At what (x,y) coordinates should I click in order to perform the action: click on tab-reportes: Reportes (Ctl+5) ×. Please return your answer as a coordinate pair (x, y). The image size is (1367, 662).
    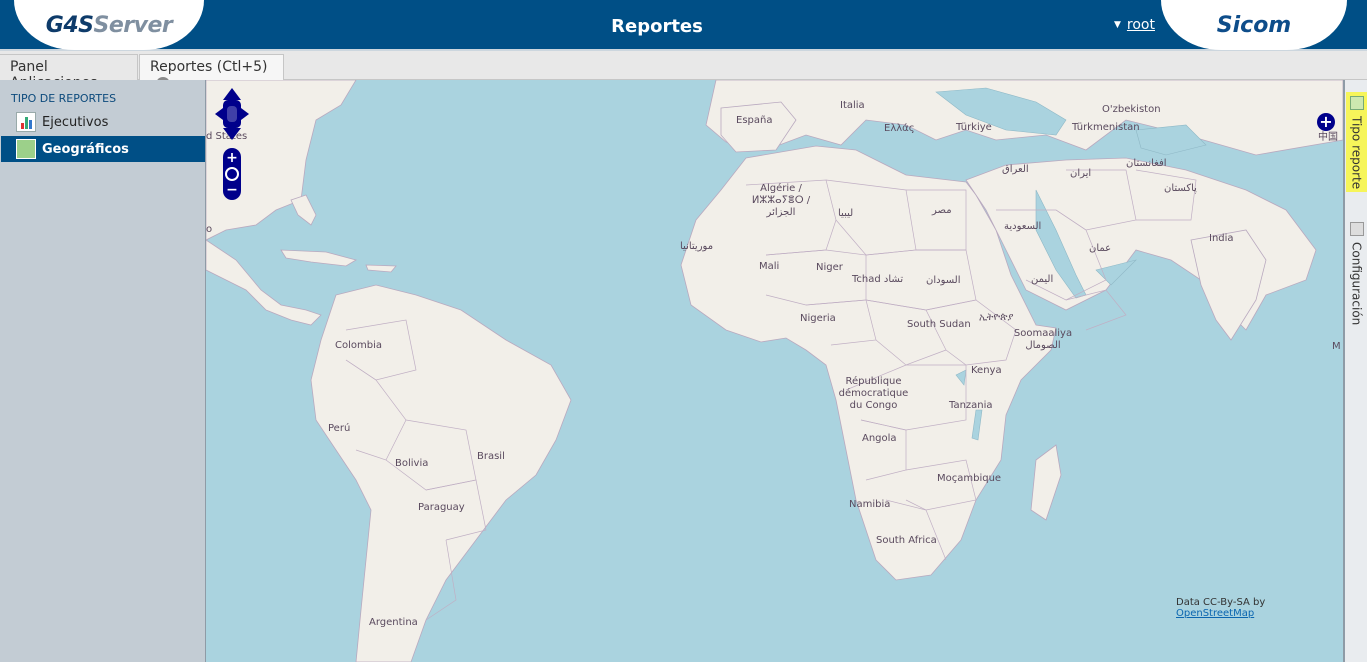
    Looking at the image, I should click on (211, 72).